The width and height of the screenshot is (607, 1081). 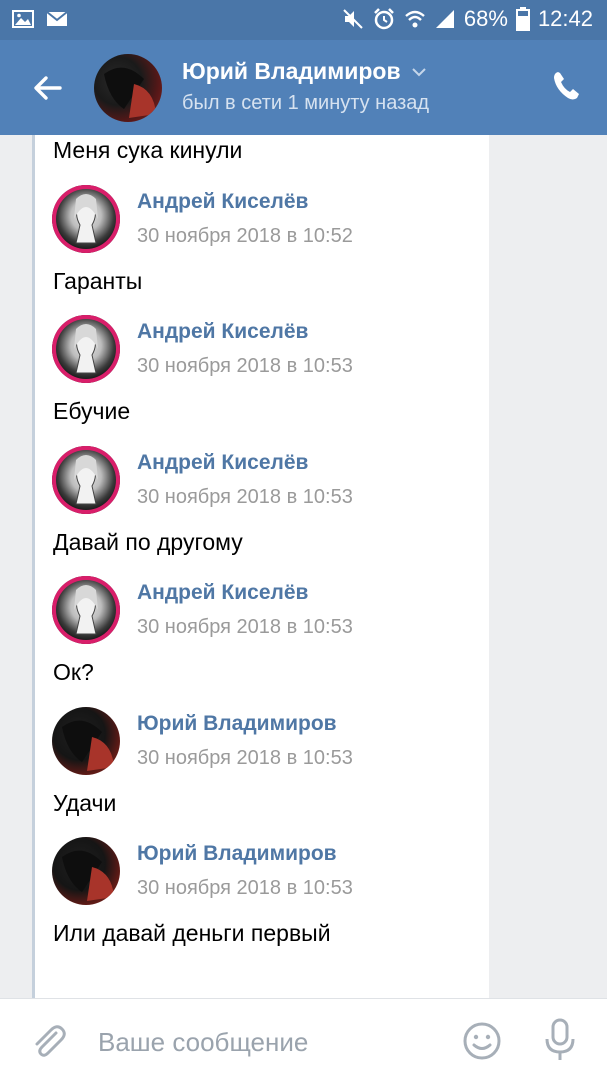 What do you see at coordinates (148, 150) in the screenshot?
I see `message-text: Меня сука кинули` at bounding box center [148, 150].